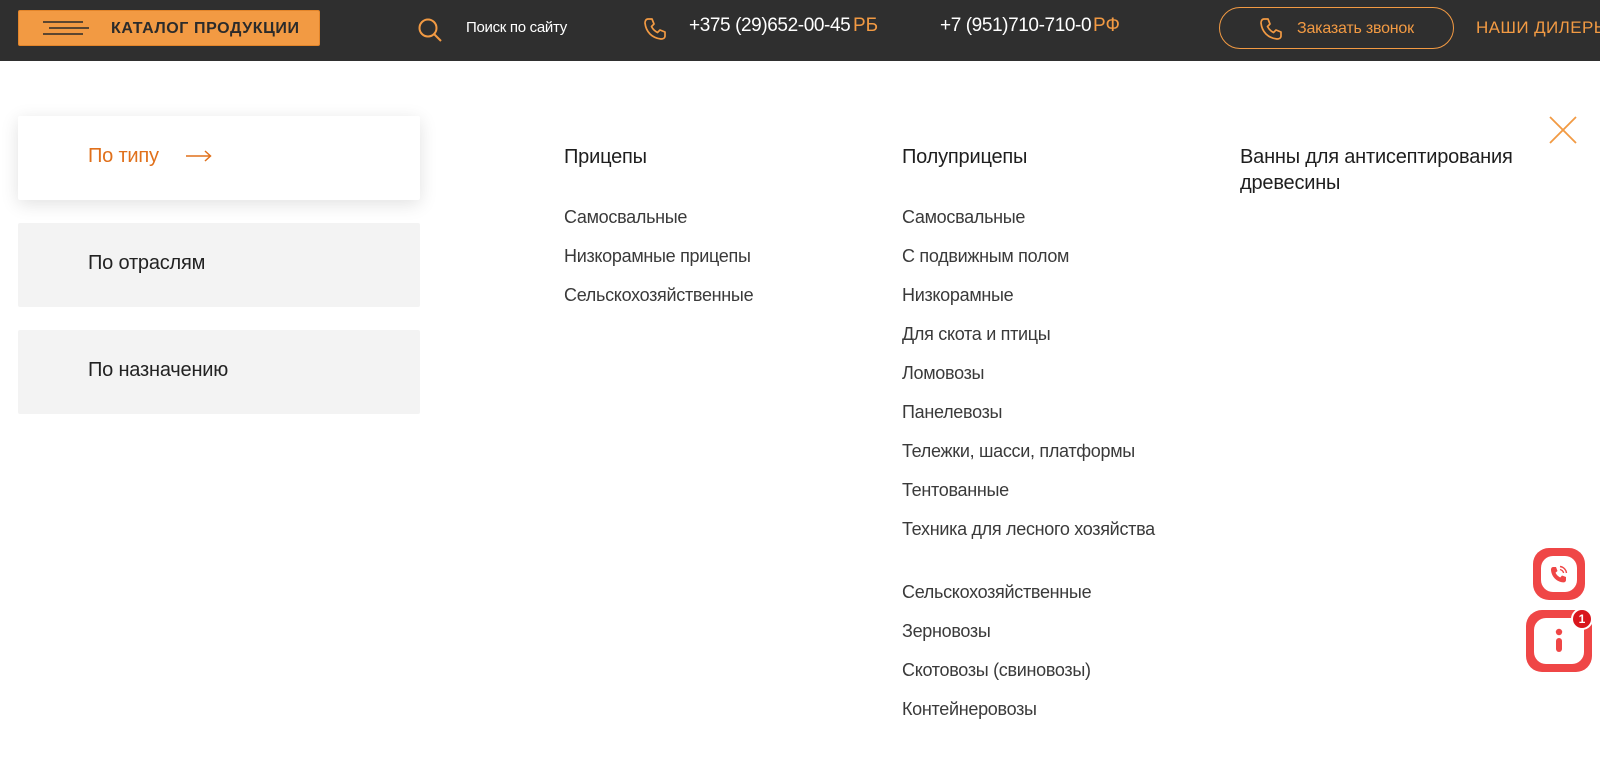 The width and height of the screenshot is (1600, 768). I want to click on category-link: Панелевозы, so click(952, 412).